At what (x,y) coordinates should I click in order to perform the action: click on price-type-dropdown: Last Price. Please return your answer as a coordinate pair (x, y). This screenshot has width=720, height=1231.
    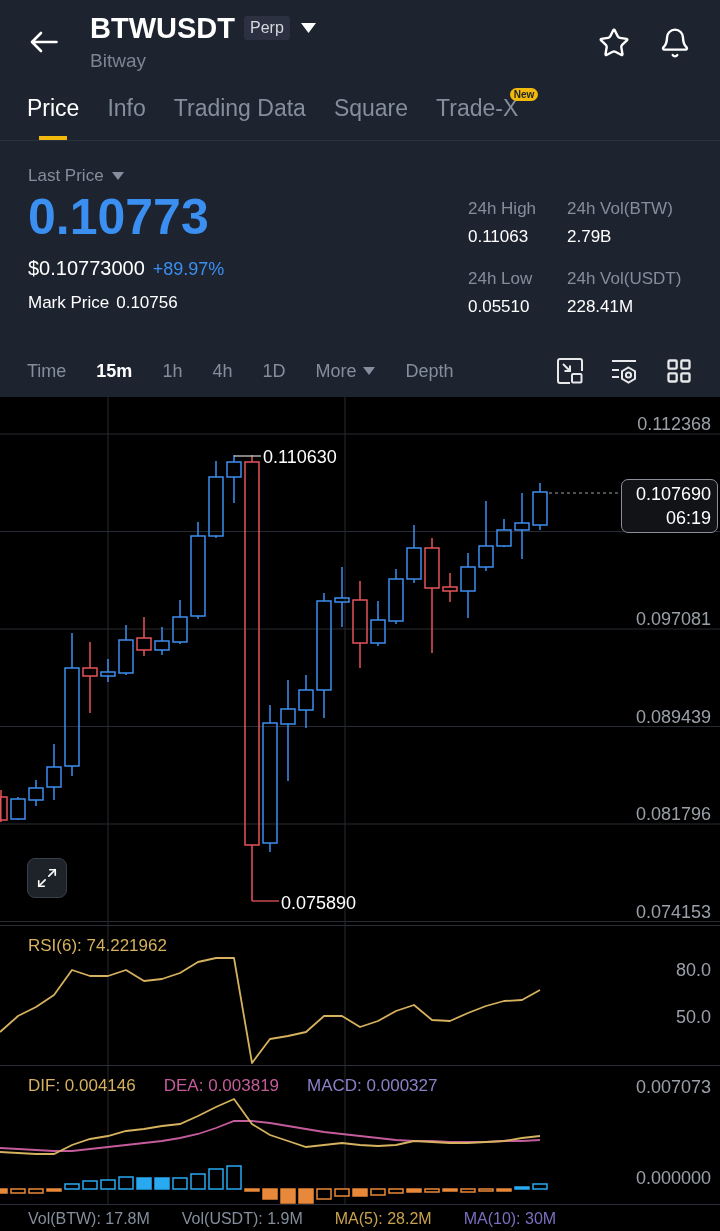
    Looking at the image, I should click on (126, 176).